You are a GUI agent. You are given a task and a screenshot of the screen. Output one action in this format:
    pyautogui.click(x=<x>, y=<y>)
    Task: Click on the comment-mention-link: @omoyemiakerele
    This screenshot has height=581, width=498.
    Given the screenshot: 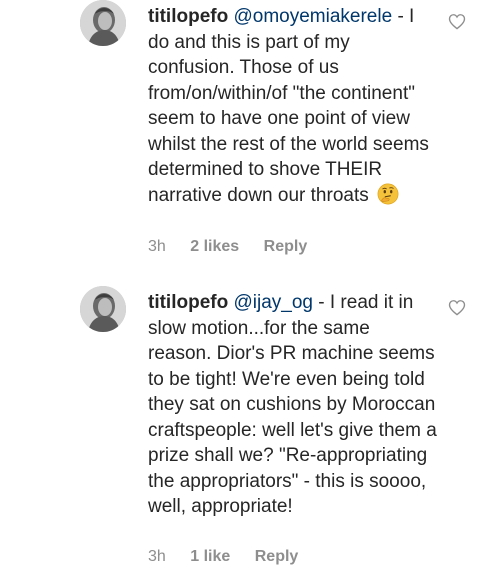 What is the action you would take?
    pyautogui.click(x=312, y=16)
    